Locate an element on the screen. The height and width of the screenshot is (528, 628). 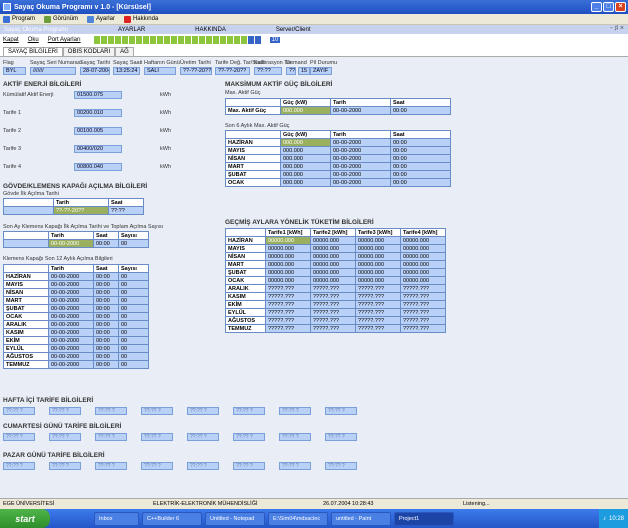
taskbar-task: untitled - Paint is located at coordinates (361, 518).